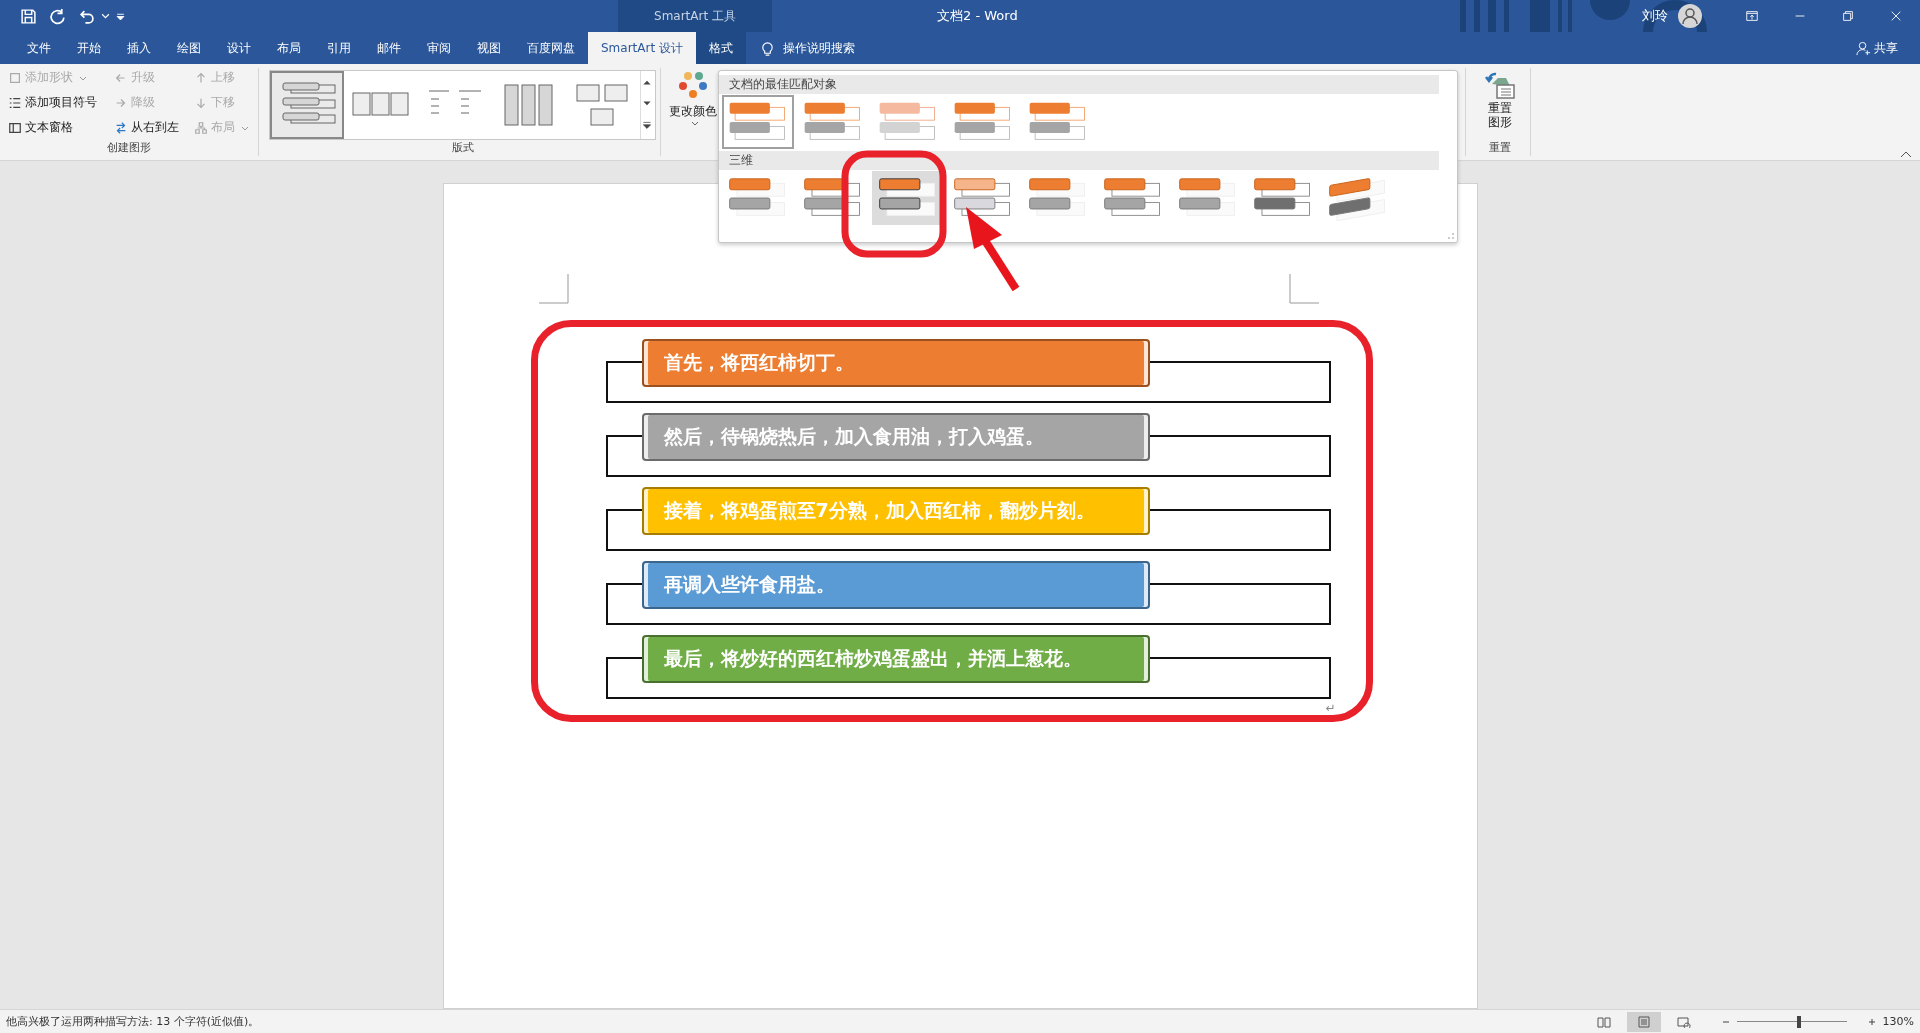 This screenshot has height=1033, width=1920. What do you see at coordinates (57, 16) in the screenshot?
I see `redo-icon` at bounding box center [57, 16].